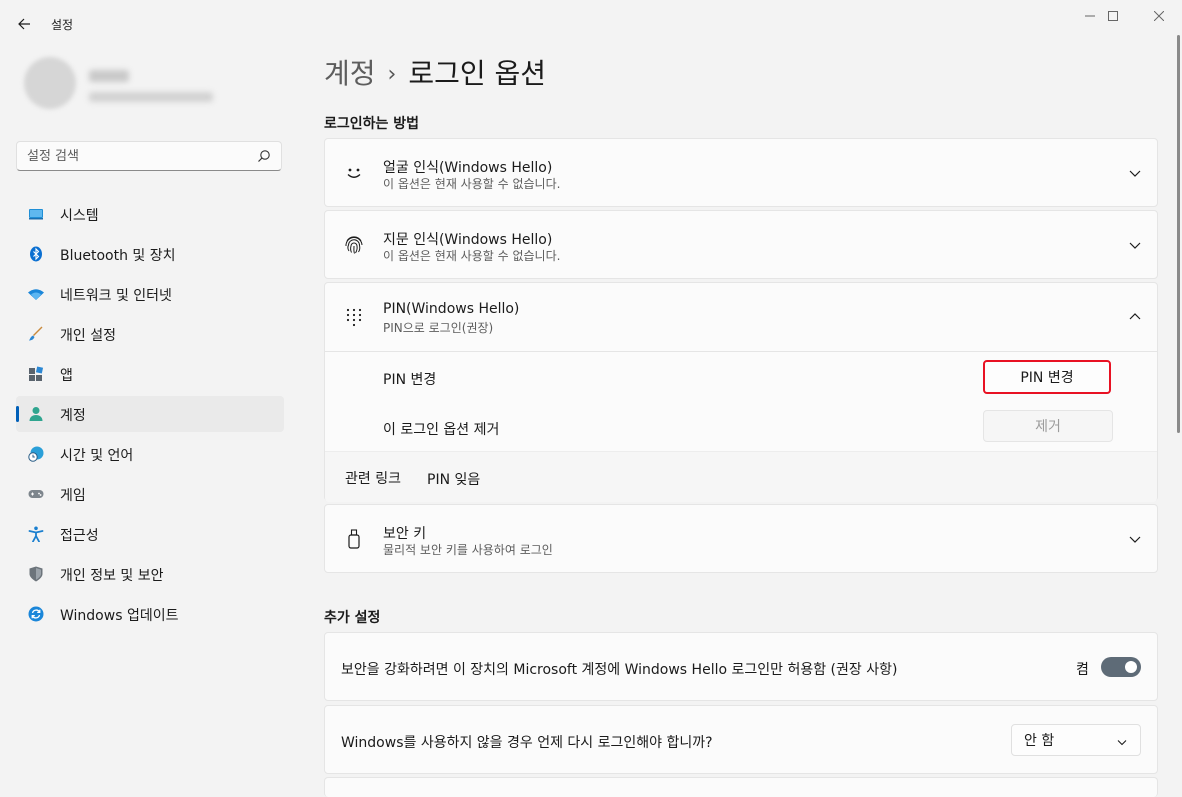 The width and height of the screenshot is (1182, 797). Describe the element at coordinates (151, 97) in the screenshot. I see `profile-email-redacted` at that location.